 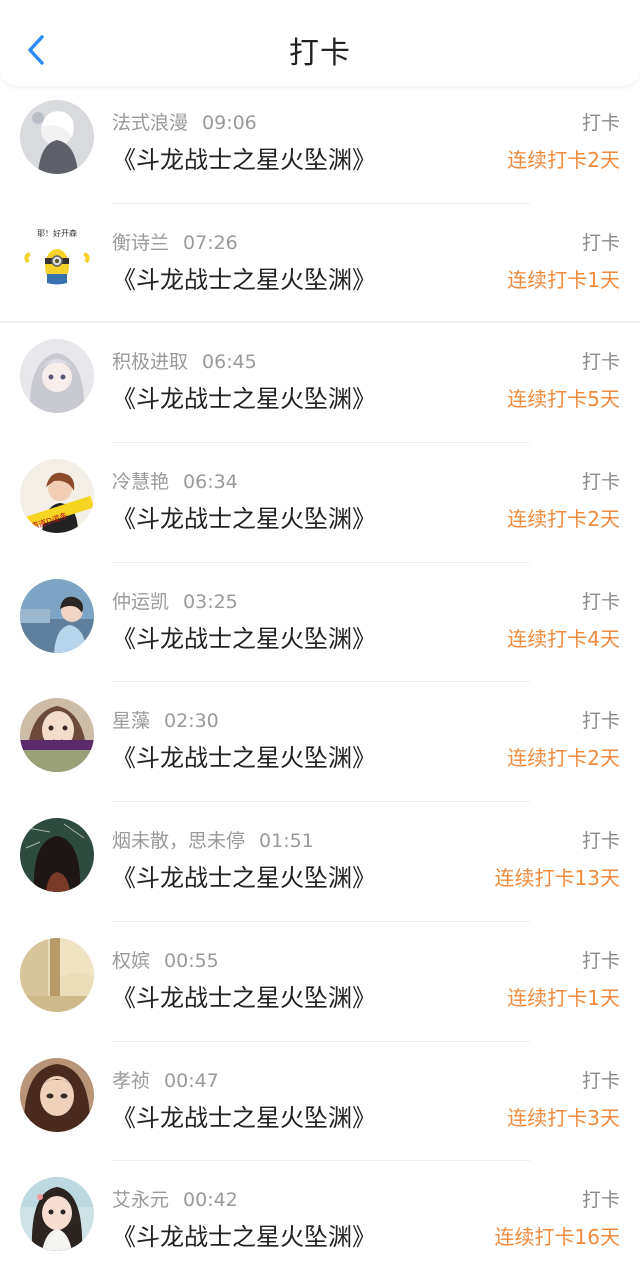 I want to click on user-name: 衡诗兰, so click(x=141, y=242).